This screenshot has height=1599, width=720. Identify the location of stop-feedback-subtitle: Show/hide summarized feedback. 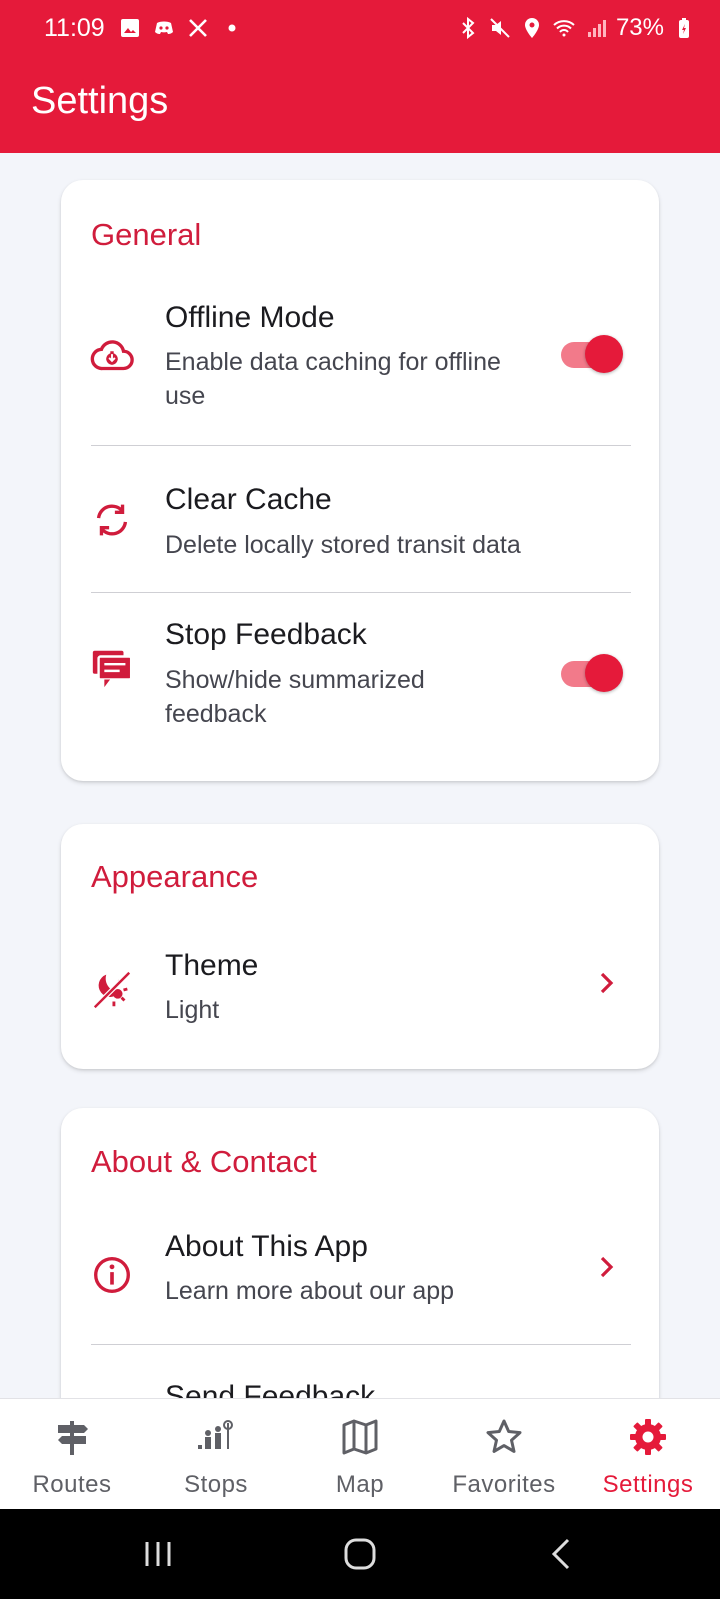
(295, 697).